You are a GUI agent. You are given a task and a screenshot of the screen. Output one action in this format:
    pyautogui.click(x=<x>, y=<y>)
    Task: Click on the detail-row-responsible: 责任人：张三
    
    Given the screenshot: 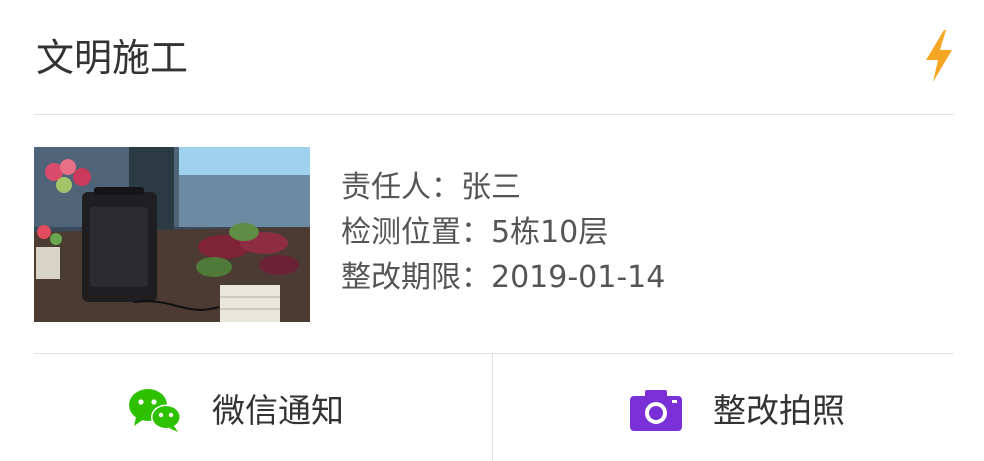 What is the action you would take?
    pyautogui.click(x=503, y=187)
    